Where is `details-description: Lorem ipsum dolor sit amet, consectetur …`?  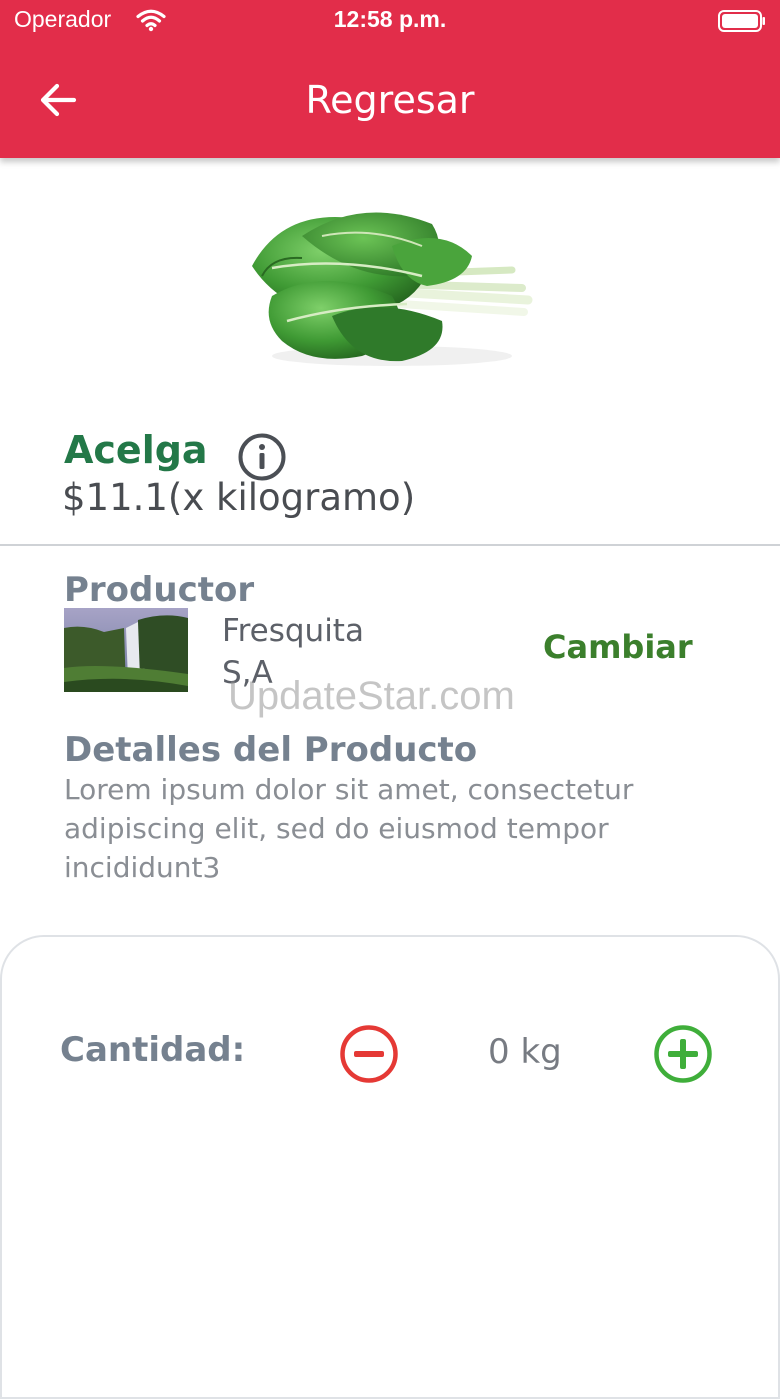 details-description: Lorem ipsum dolor sit amet, consectetur … is located at coordinates (349, 828).